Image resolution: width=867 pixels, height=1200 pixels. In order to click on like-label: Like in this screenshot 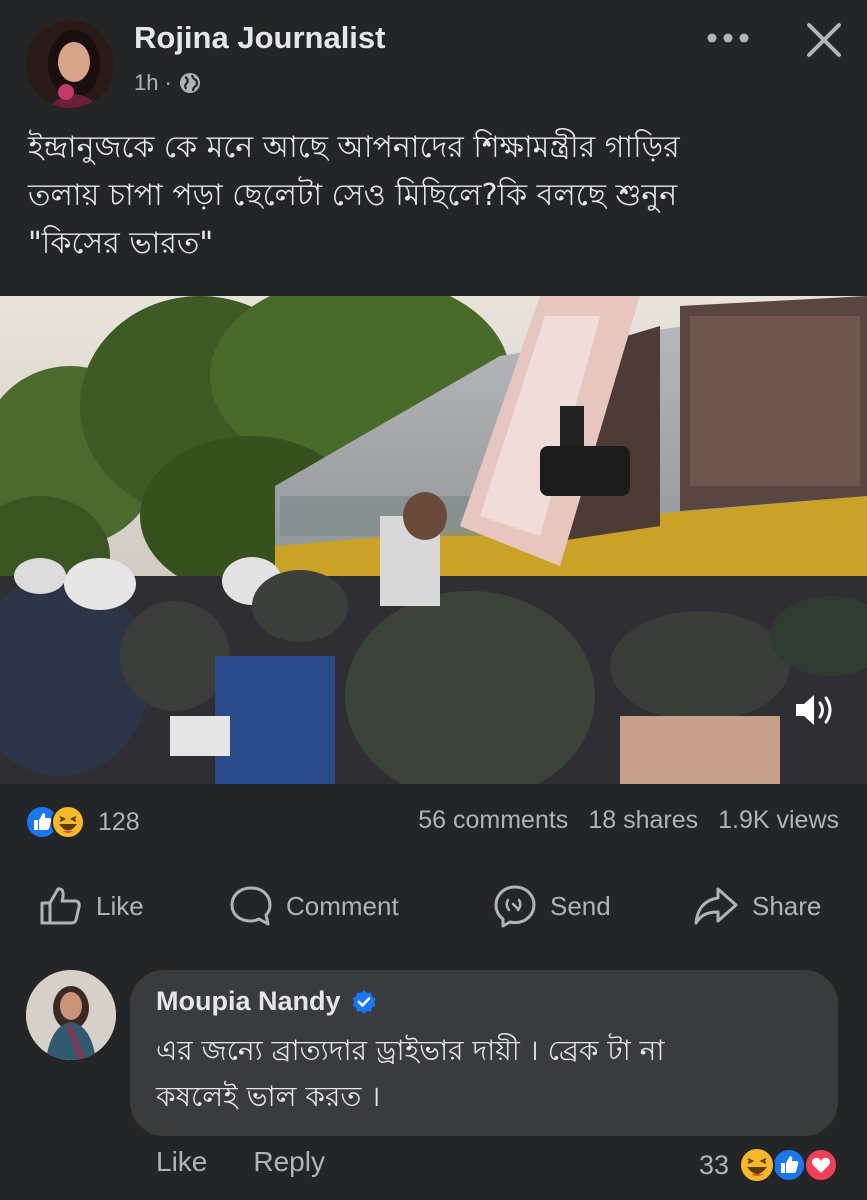, I will do `click(120, 905)`.